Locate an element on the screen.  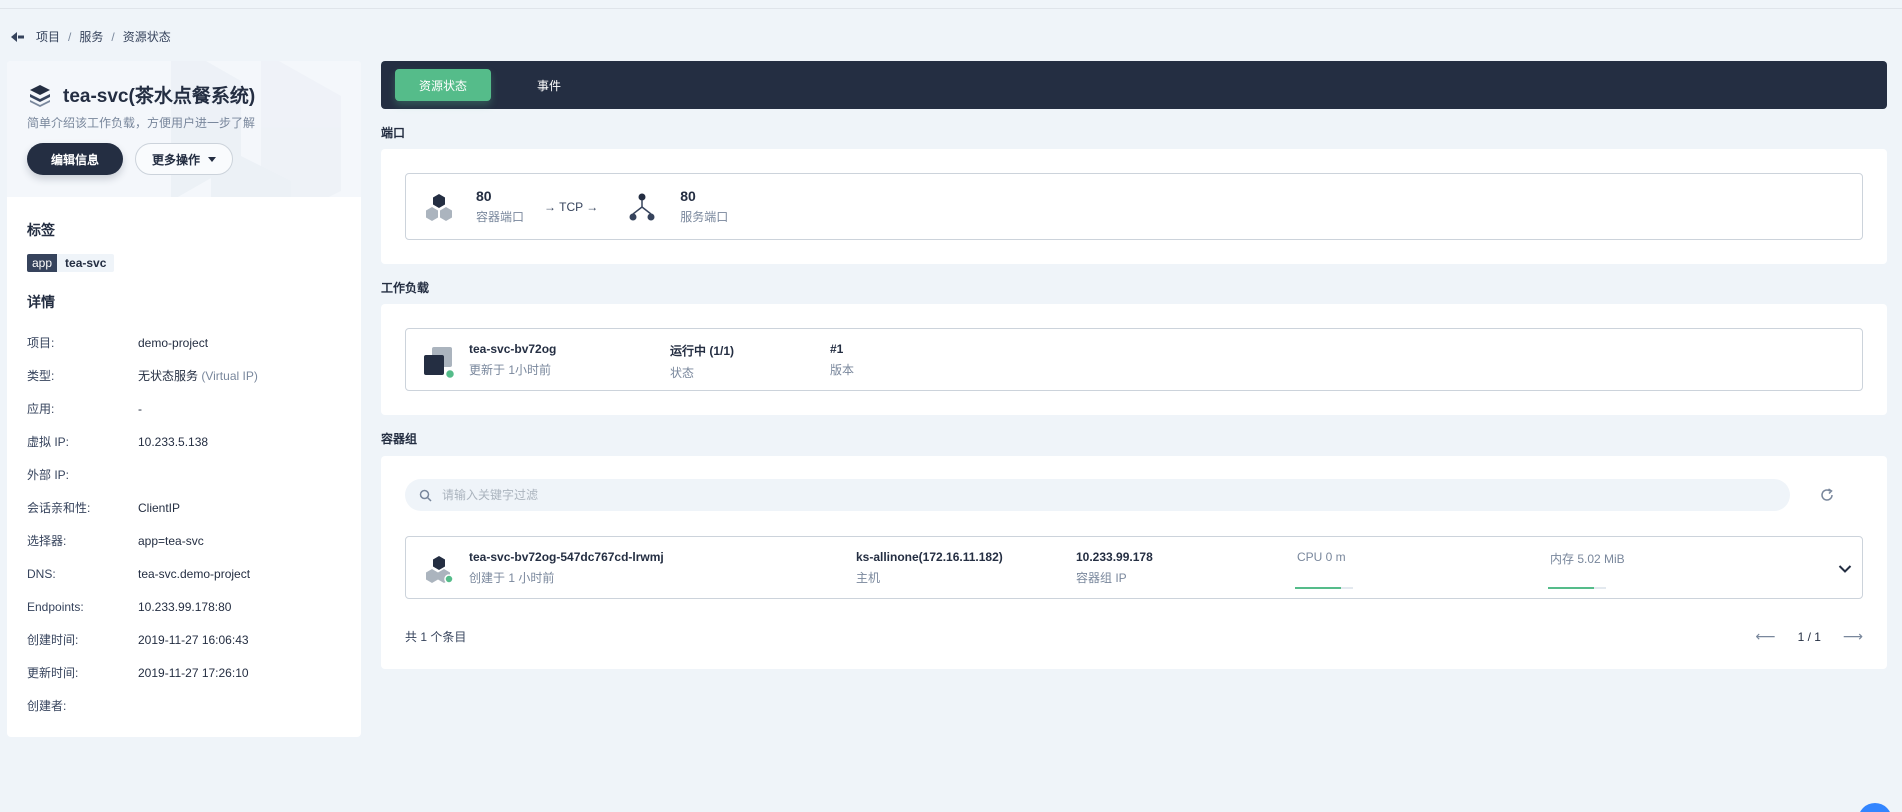
container-hexagons-icon is located at coordinates (439, 207).